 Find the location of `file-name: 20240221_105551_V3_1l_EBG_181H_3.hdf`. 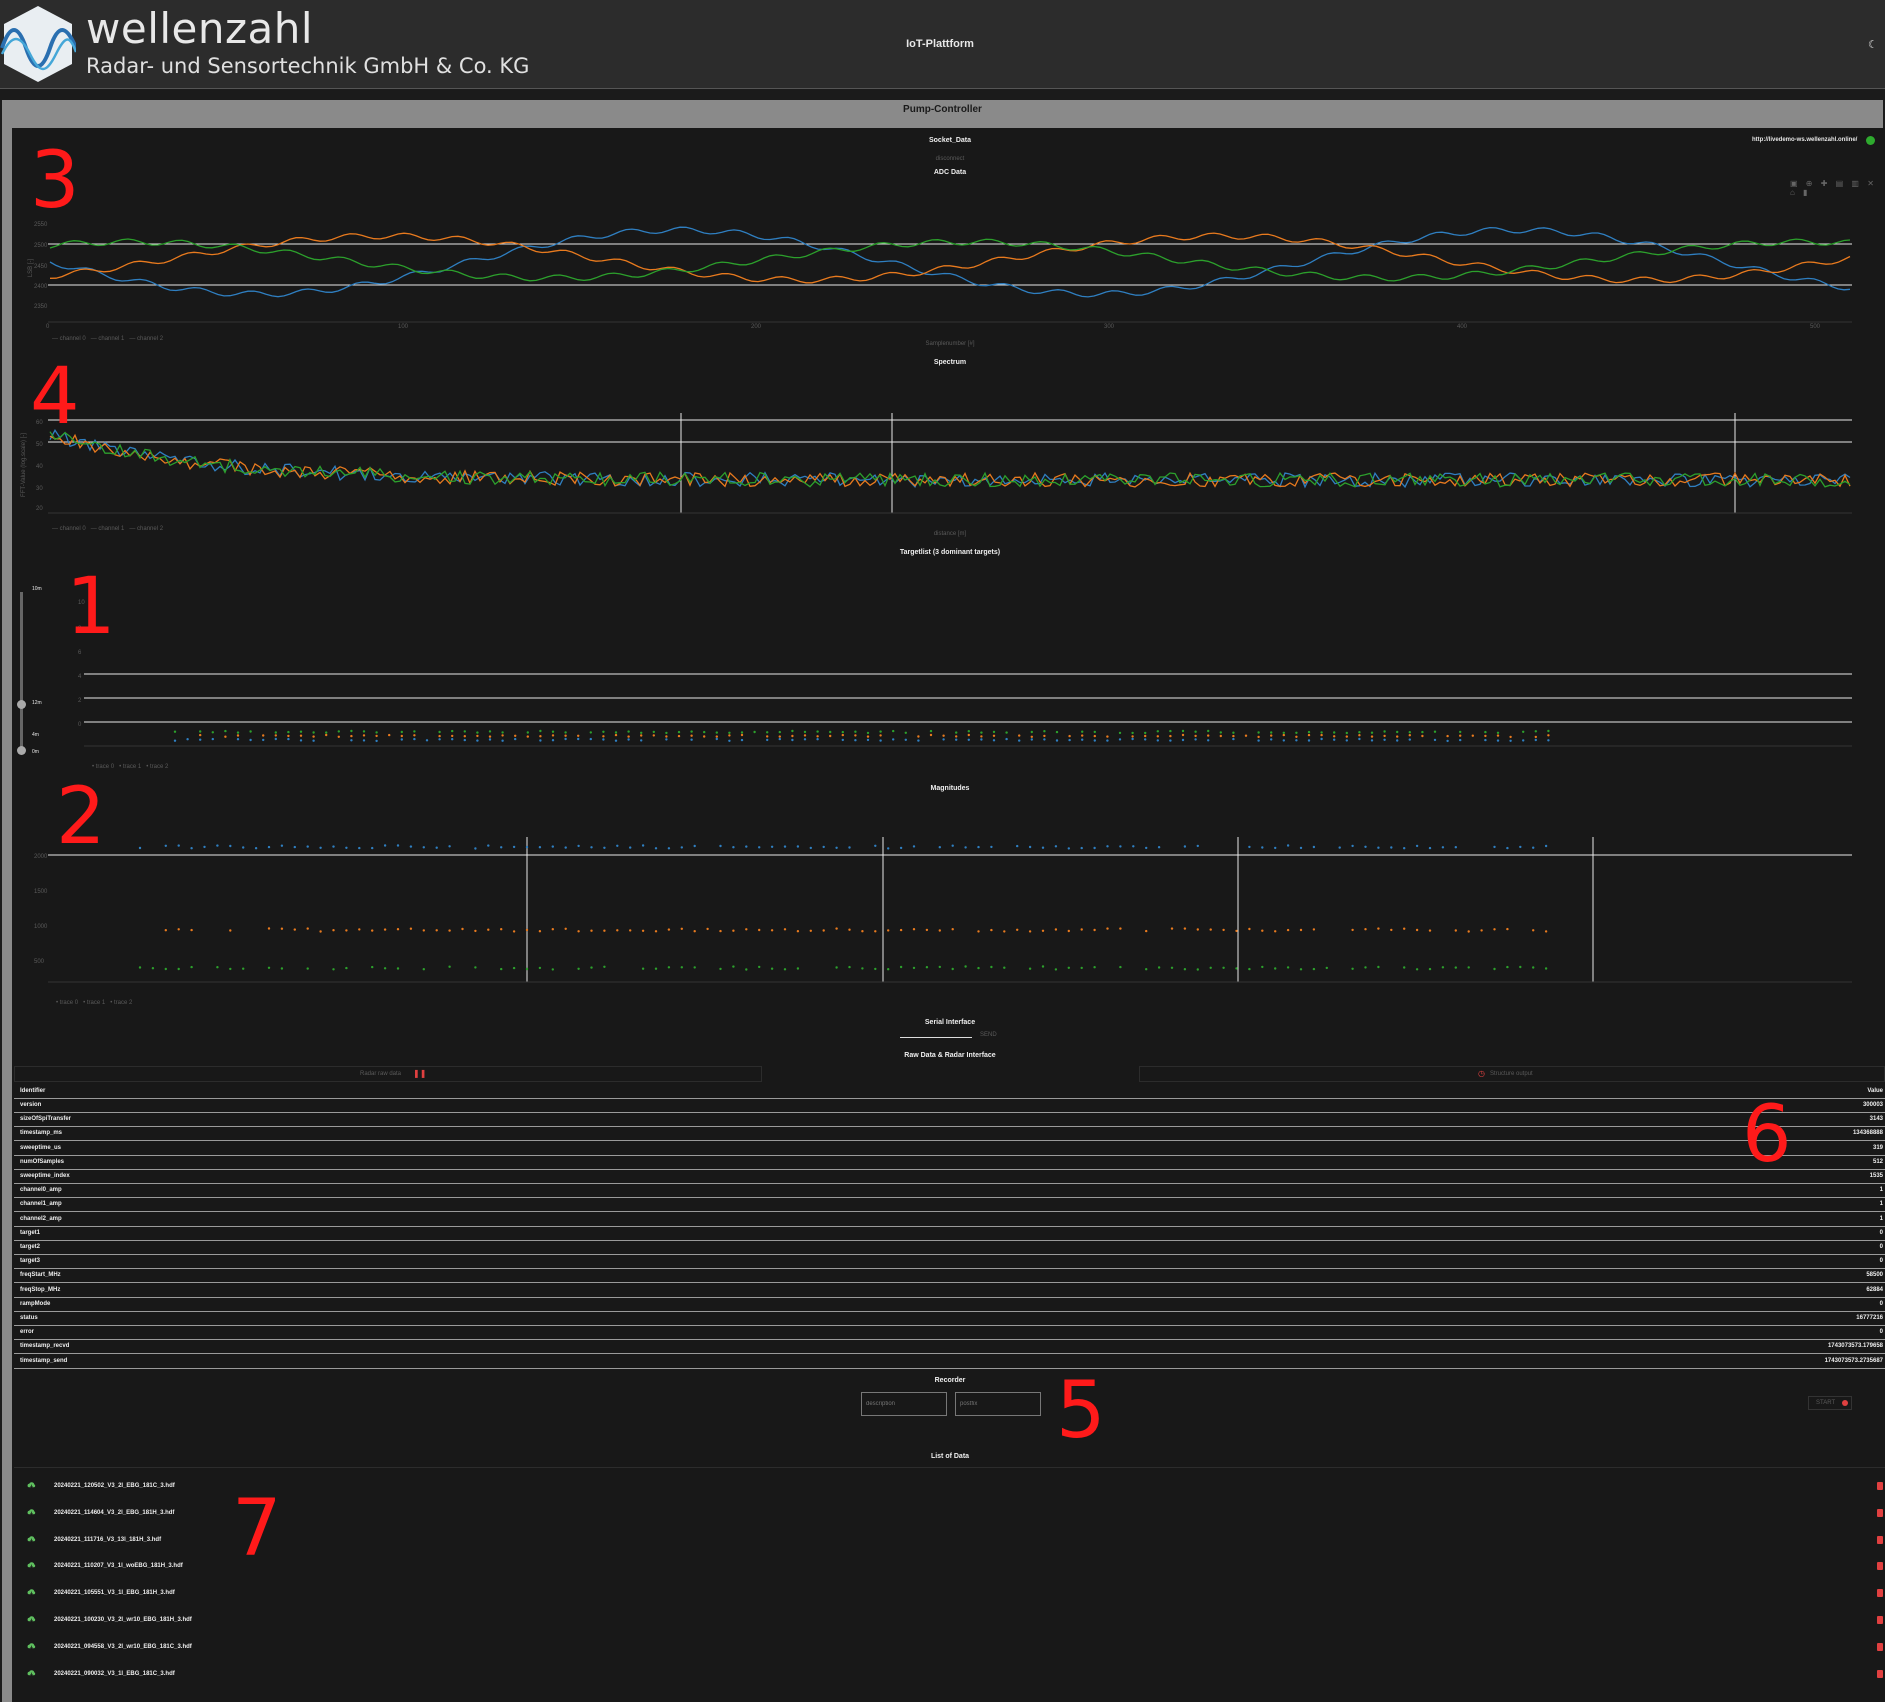

file-name: 20240221_105551_V3_1l_EBG_181H_3.hdf is located at coordinates (114, 1593).